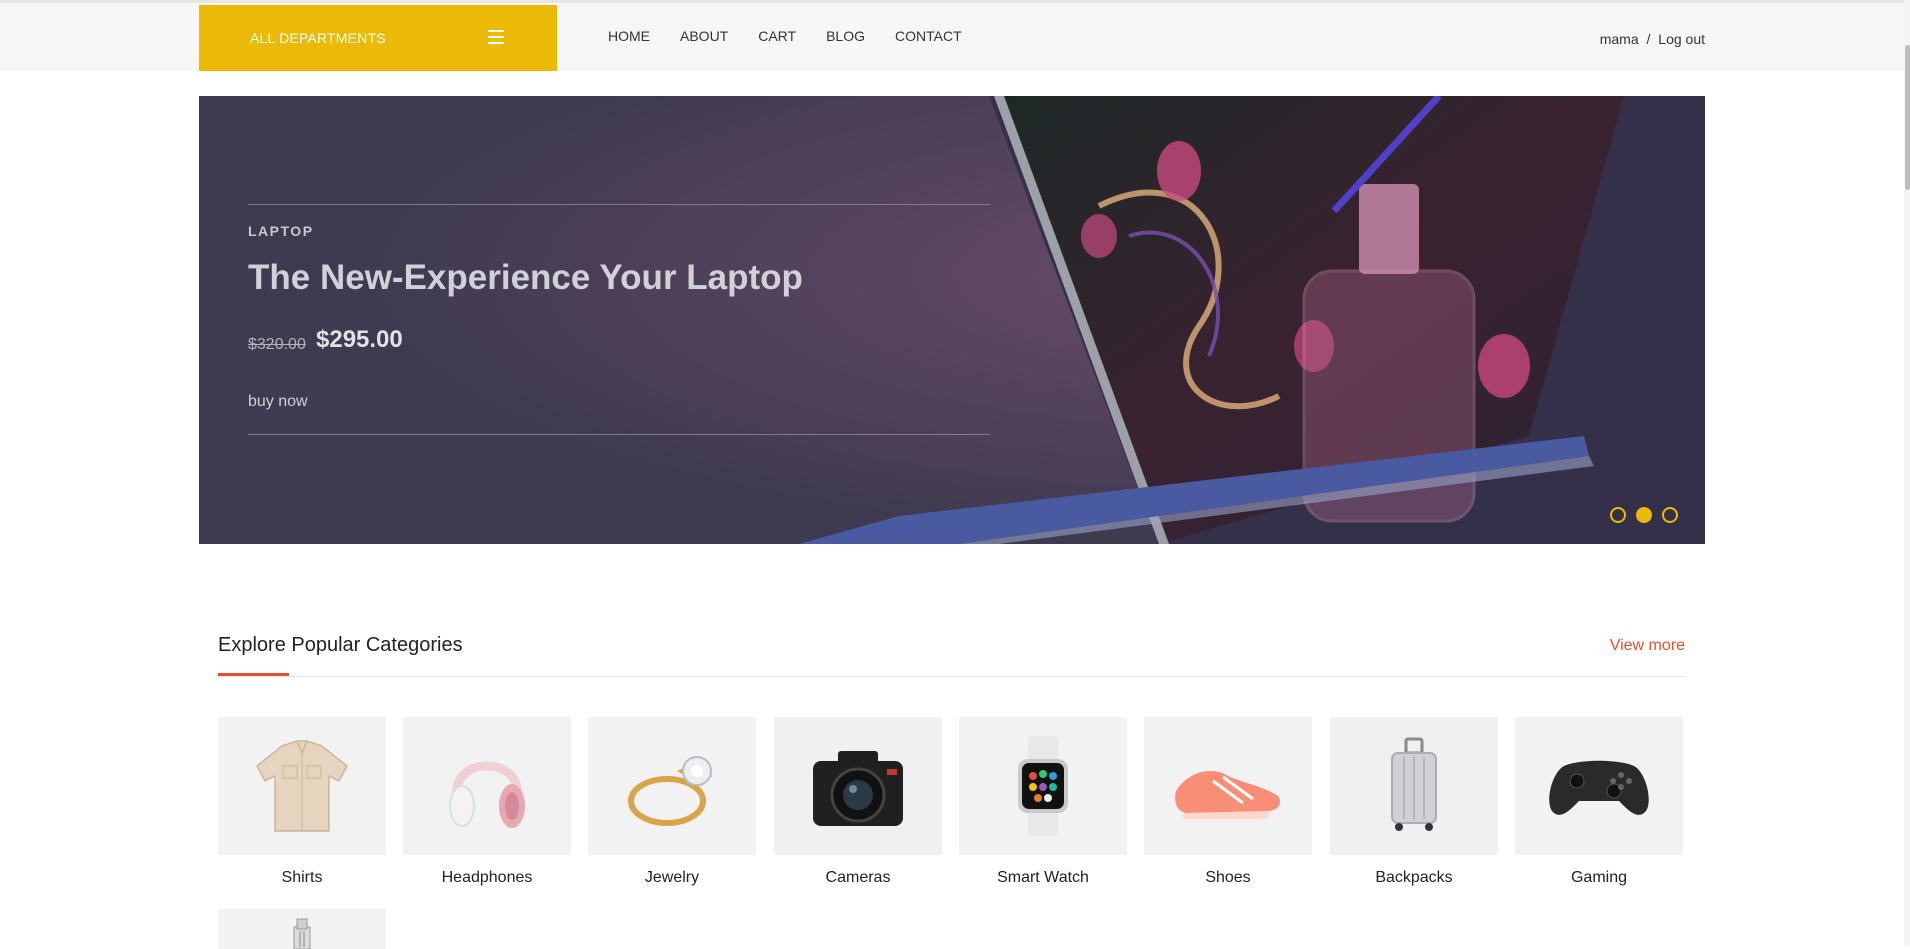 This screenshot has width=1910, height=949. What do you see at coordinates (359, 339) in the screenshot?
I see `hero-new-price: $295.00` at bounding box center [359, 339].